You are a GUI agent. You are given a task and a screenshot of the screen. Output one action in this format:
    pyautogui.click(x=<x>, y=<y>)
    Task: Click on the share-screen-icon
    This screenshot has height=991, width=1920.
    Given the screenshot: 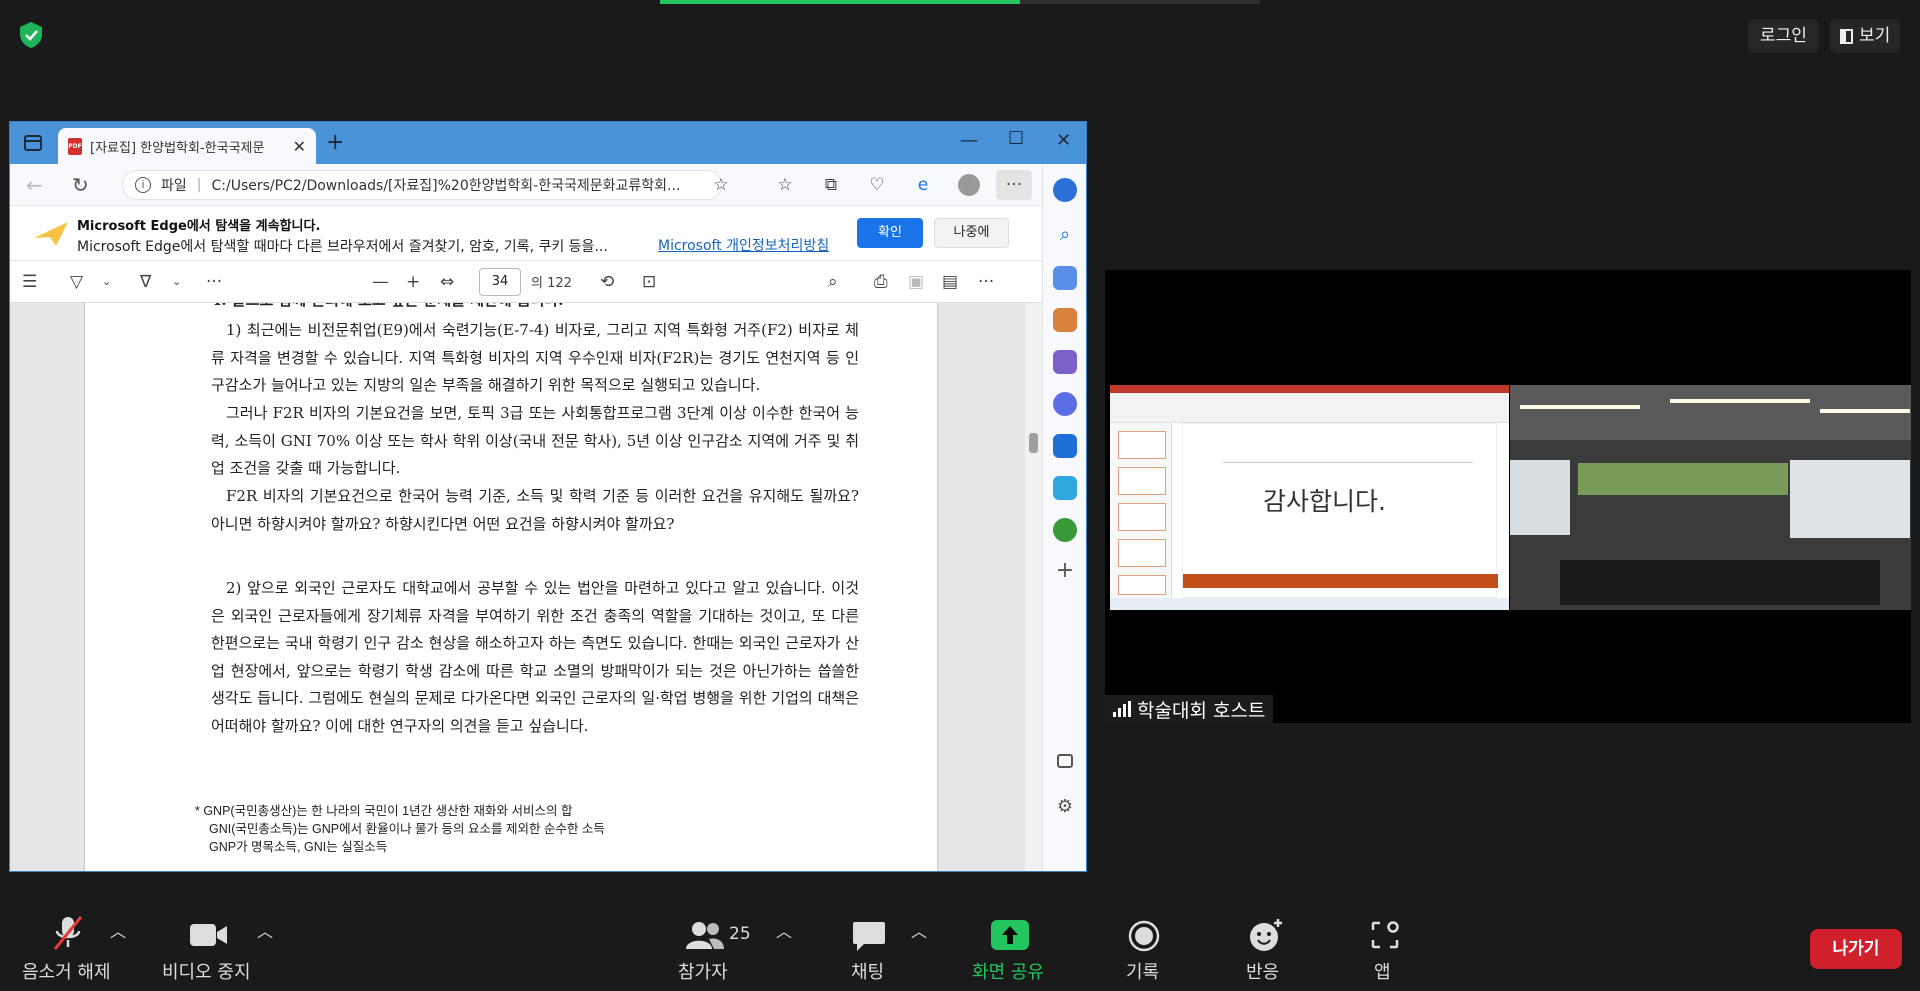 What is the action you would take?
    pyautogui.click(x=1010, y=935)
    